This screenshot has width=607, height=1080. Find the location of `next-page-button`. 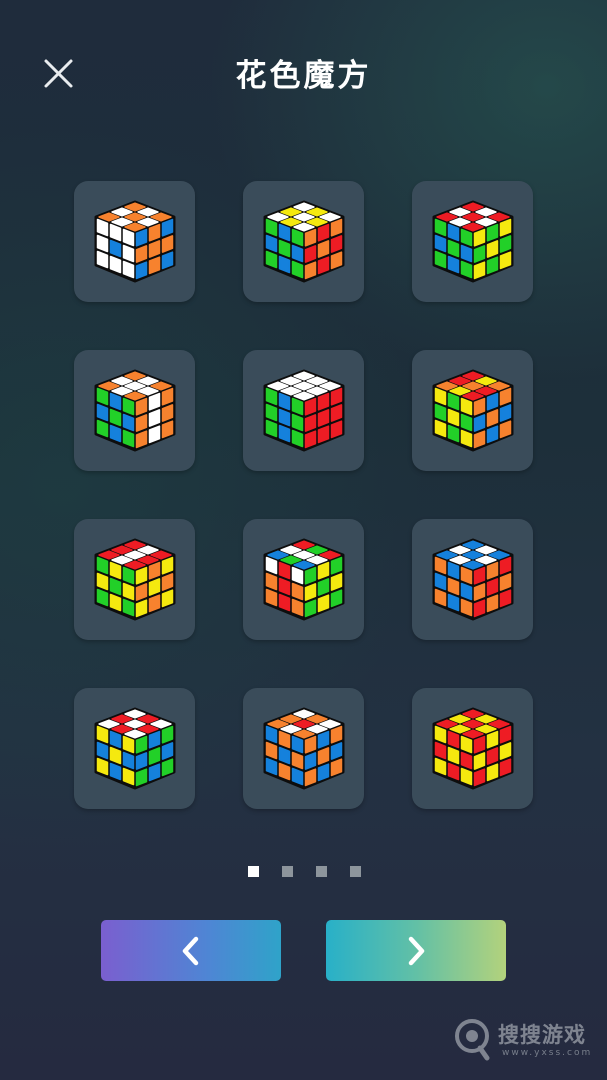

next-page-button is located at coordinates (416, 950).